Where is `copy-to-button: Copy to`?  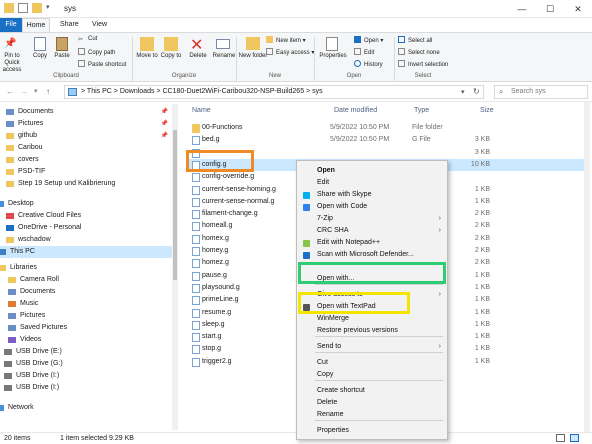 copy-to-button: Copy to is located at coordinates (171, 56).